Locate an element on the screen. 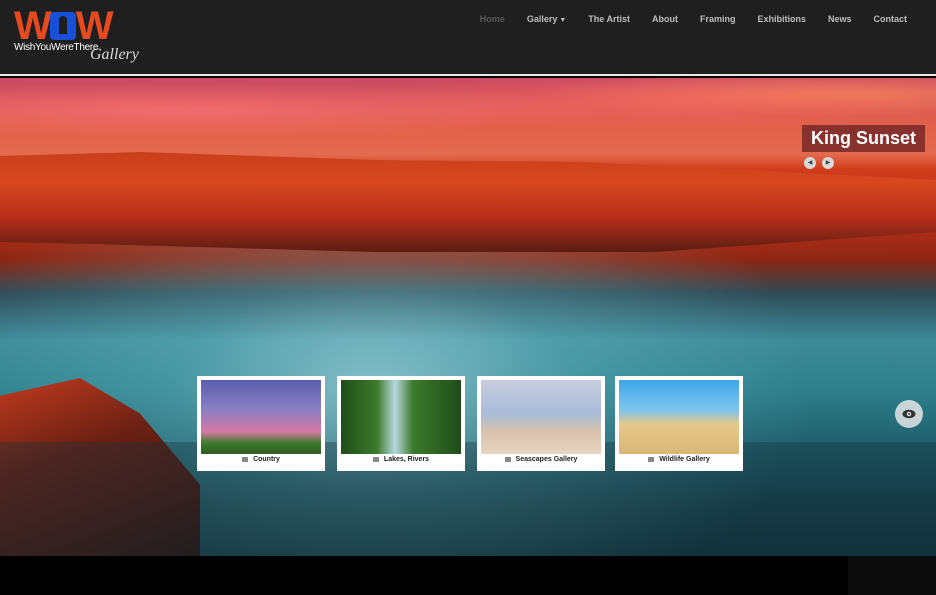  nav-about: About is located at coordinates (665, 19).